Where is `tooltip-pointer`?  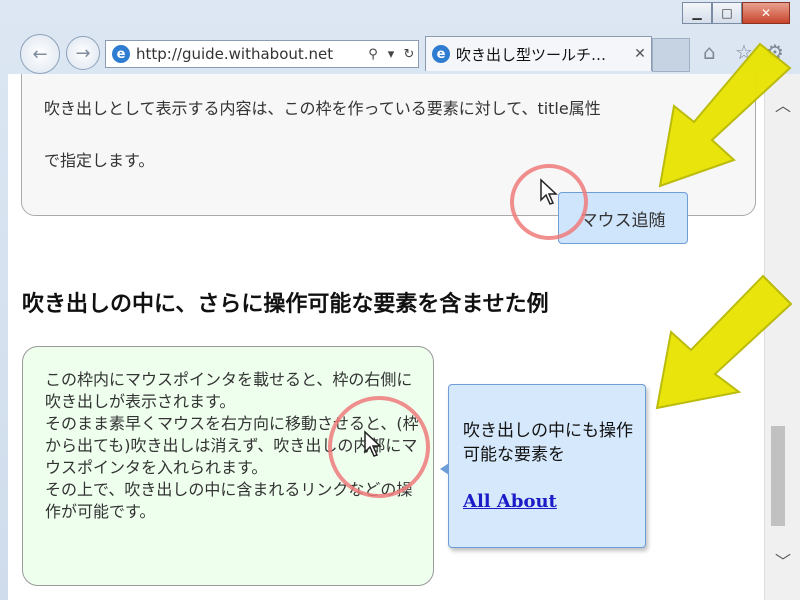
tooltip-pointer is located at coordinates (444, 469).